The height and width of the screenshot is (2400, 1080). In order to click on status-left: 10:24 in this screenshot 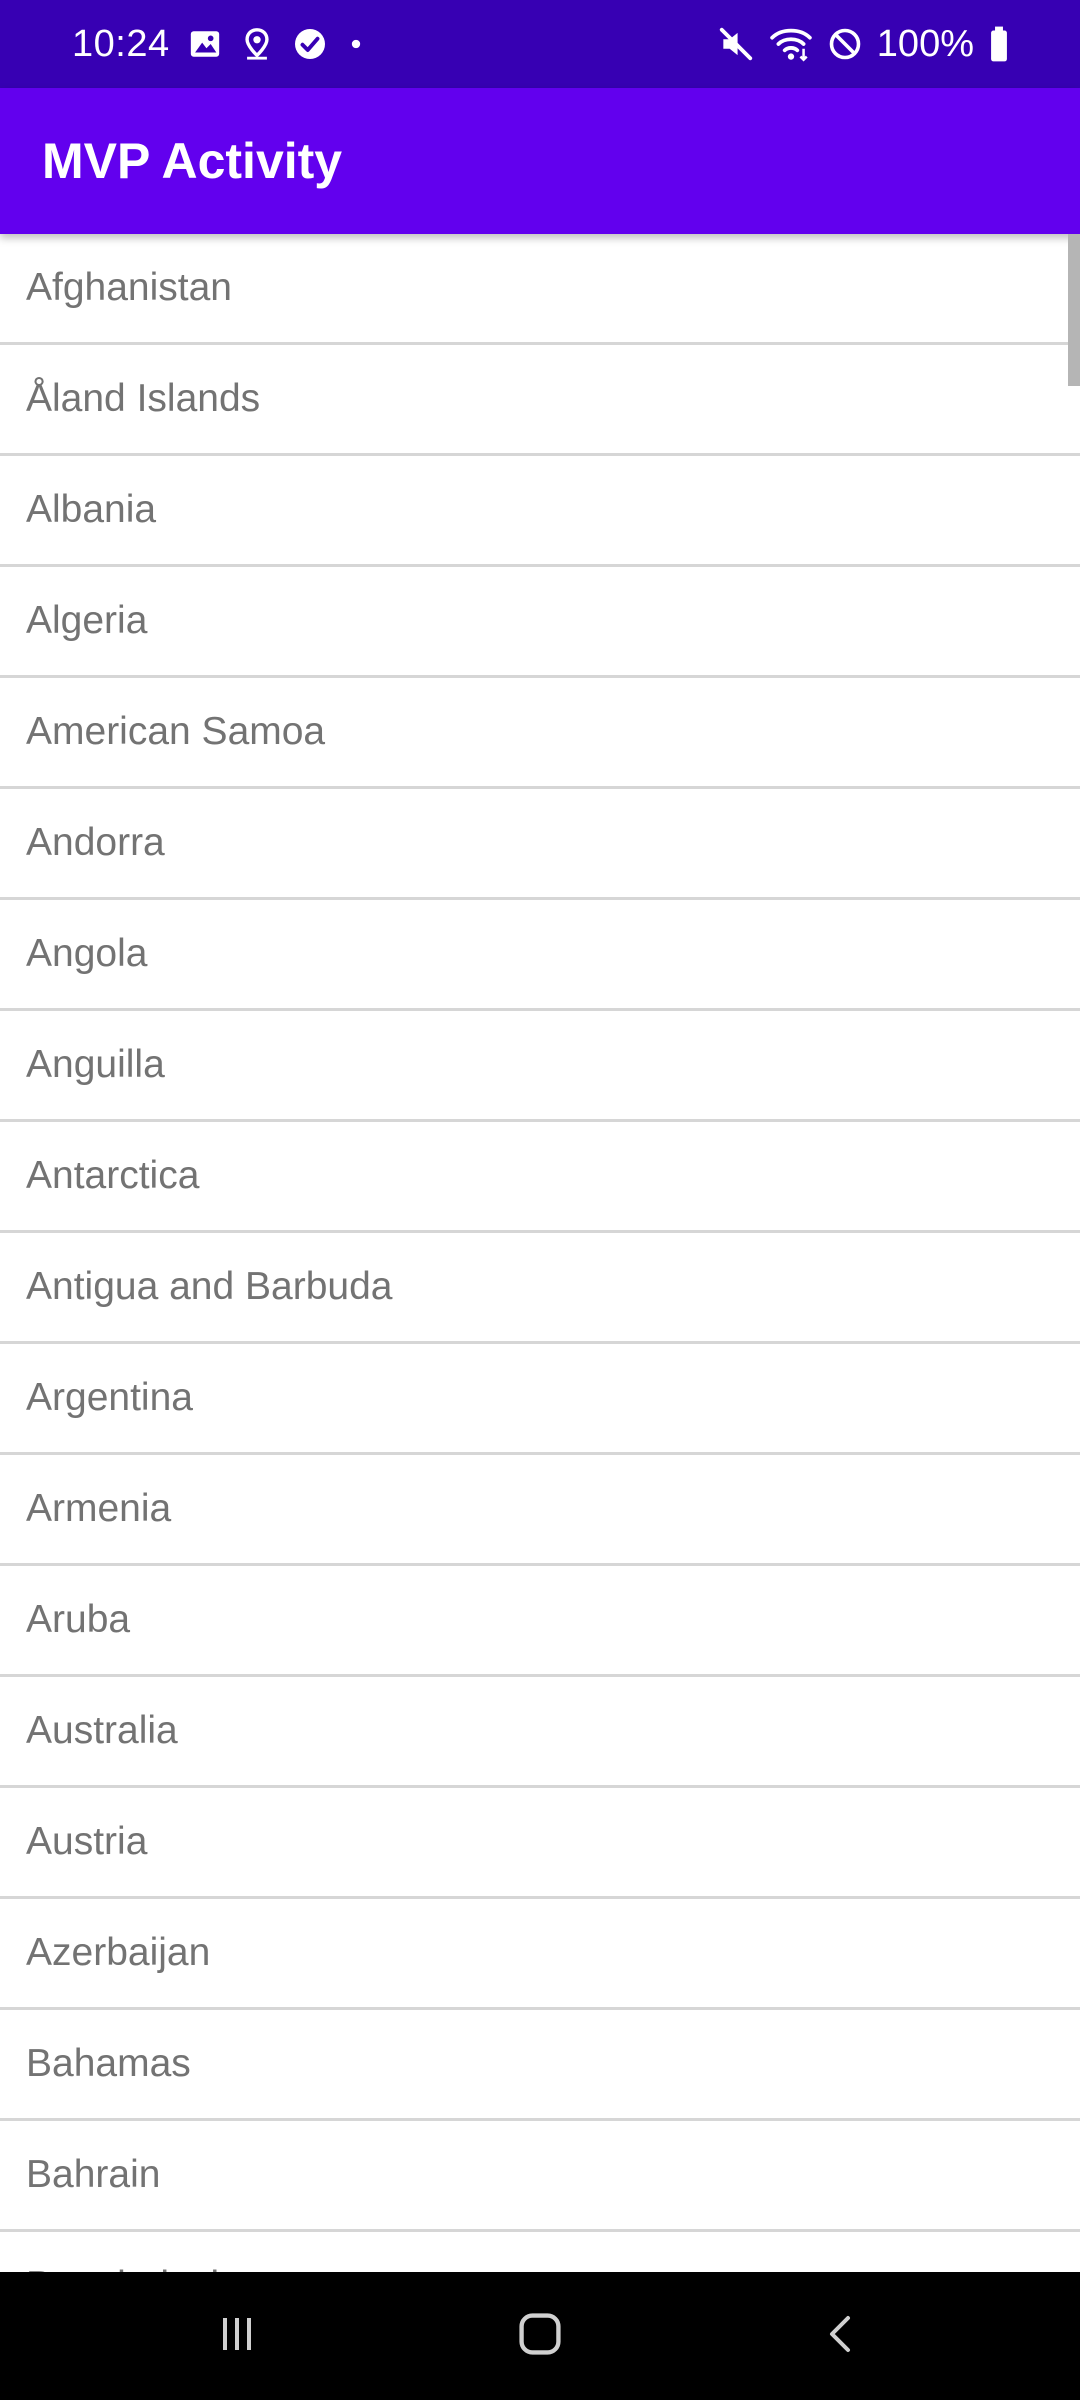, I will do `click(219, 44)`.